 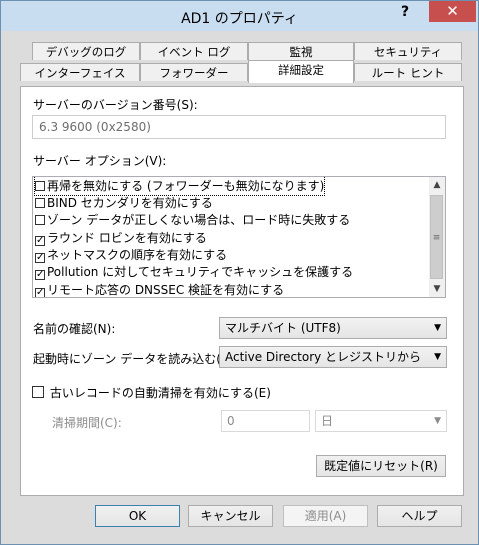 What do you see at coordinates (179, 186) in the screenshot?
I see `option-disable-recursion: 再帰を無効にする (フォワーダーも無効になります)` at bounding box center [179, 186].